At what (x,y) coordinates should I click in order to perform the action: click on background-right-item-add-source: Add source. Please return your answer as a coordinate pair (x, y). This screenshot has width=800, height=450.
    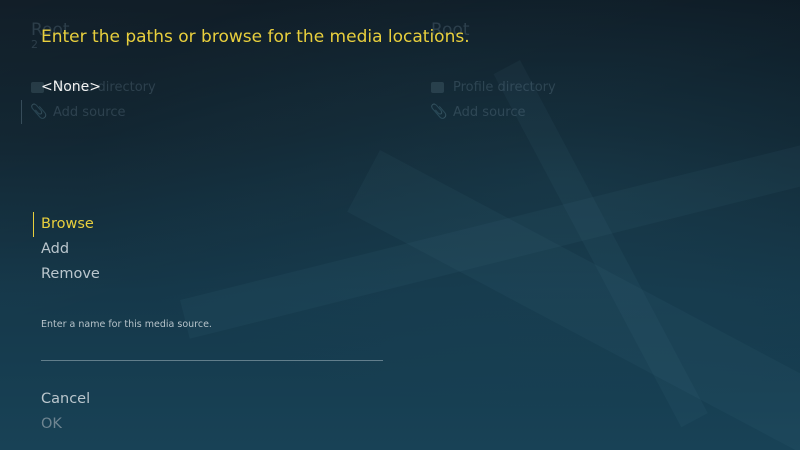
    Looking at the image, I should click on (489, 112).